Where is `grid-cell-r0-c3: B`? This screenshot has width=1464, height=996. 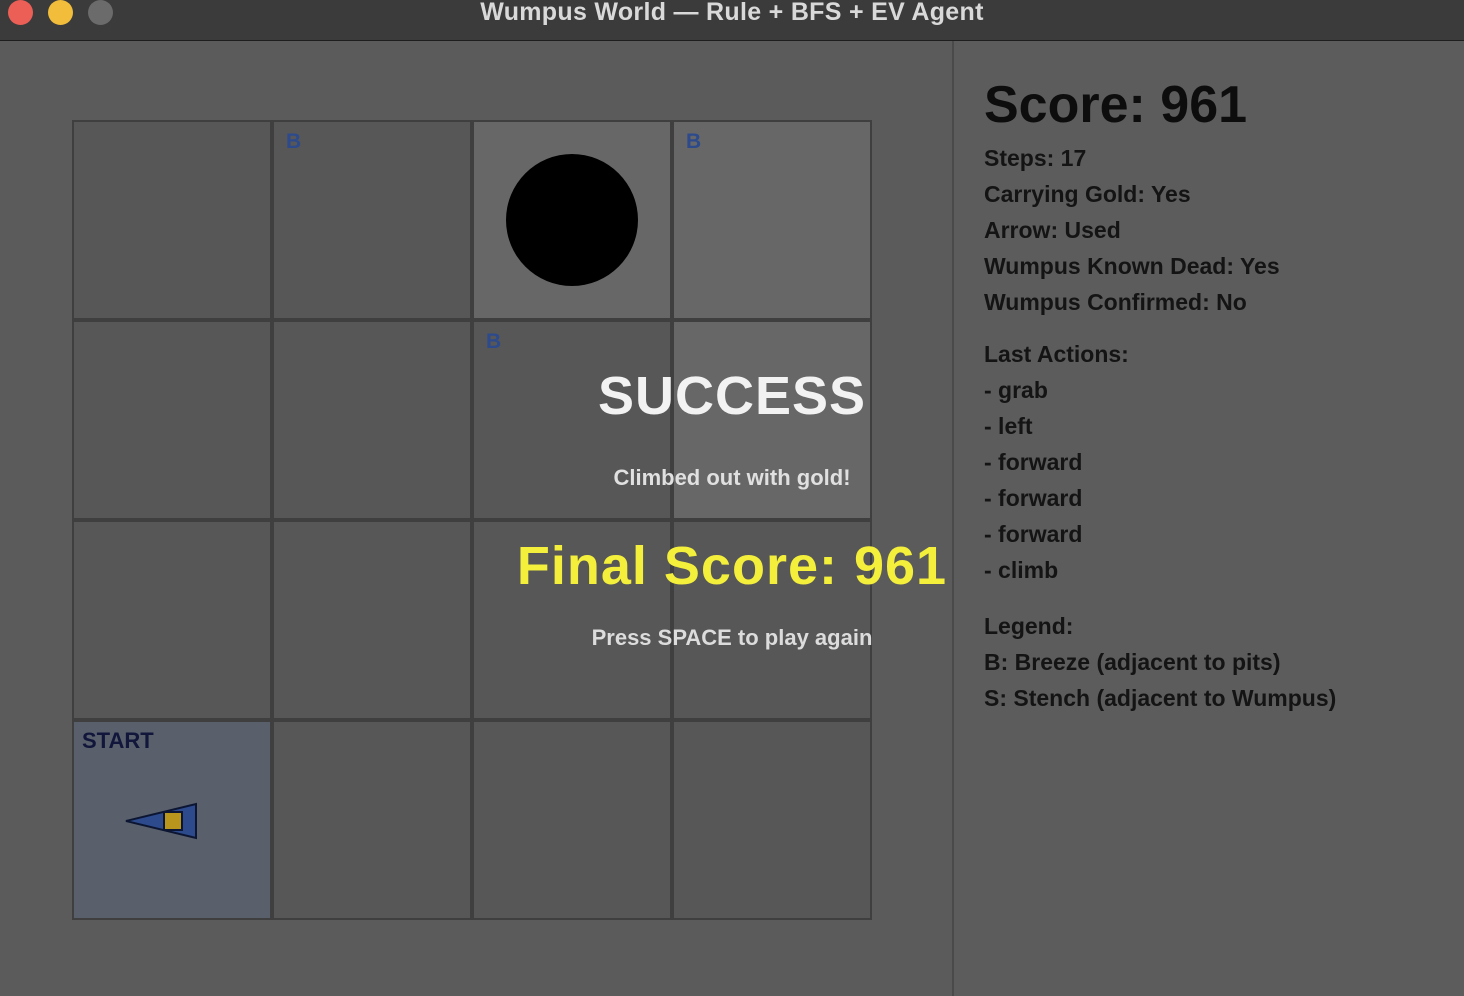
grid-cell-r0-c3: B is located at coordinates (772, 220).